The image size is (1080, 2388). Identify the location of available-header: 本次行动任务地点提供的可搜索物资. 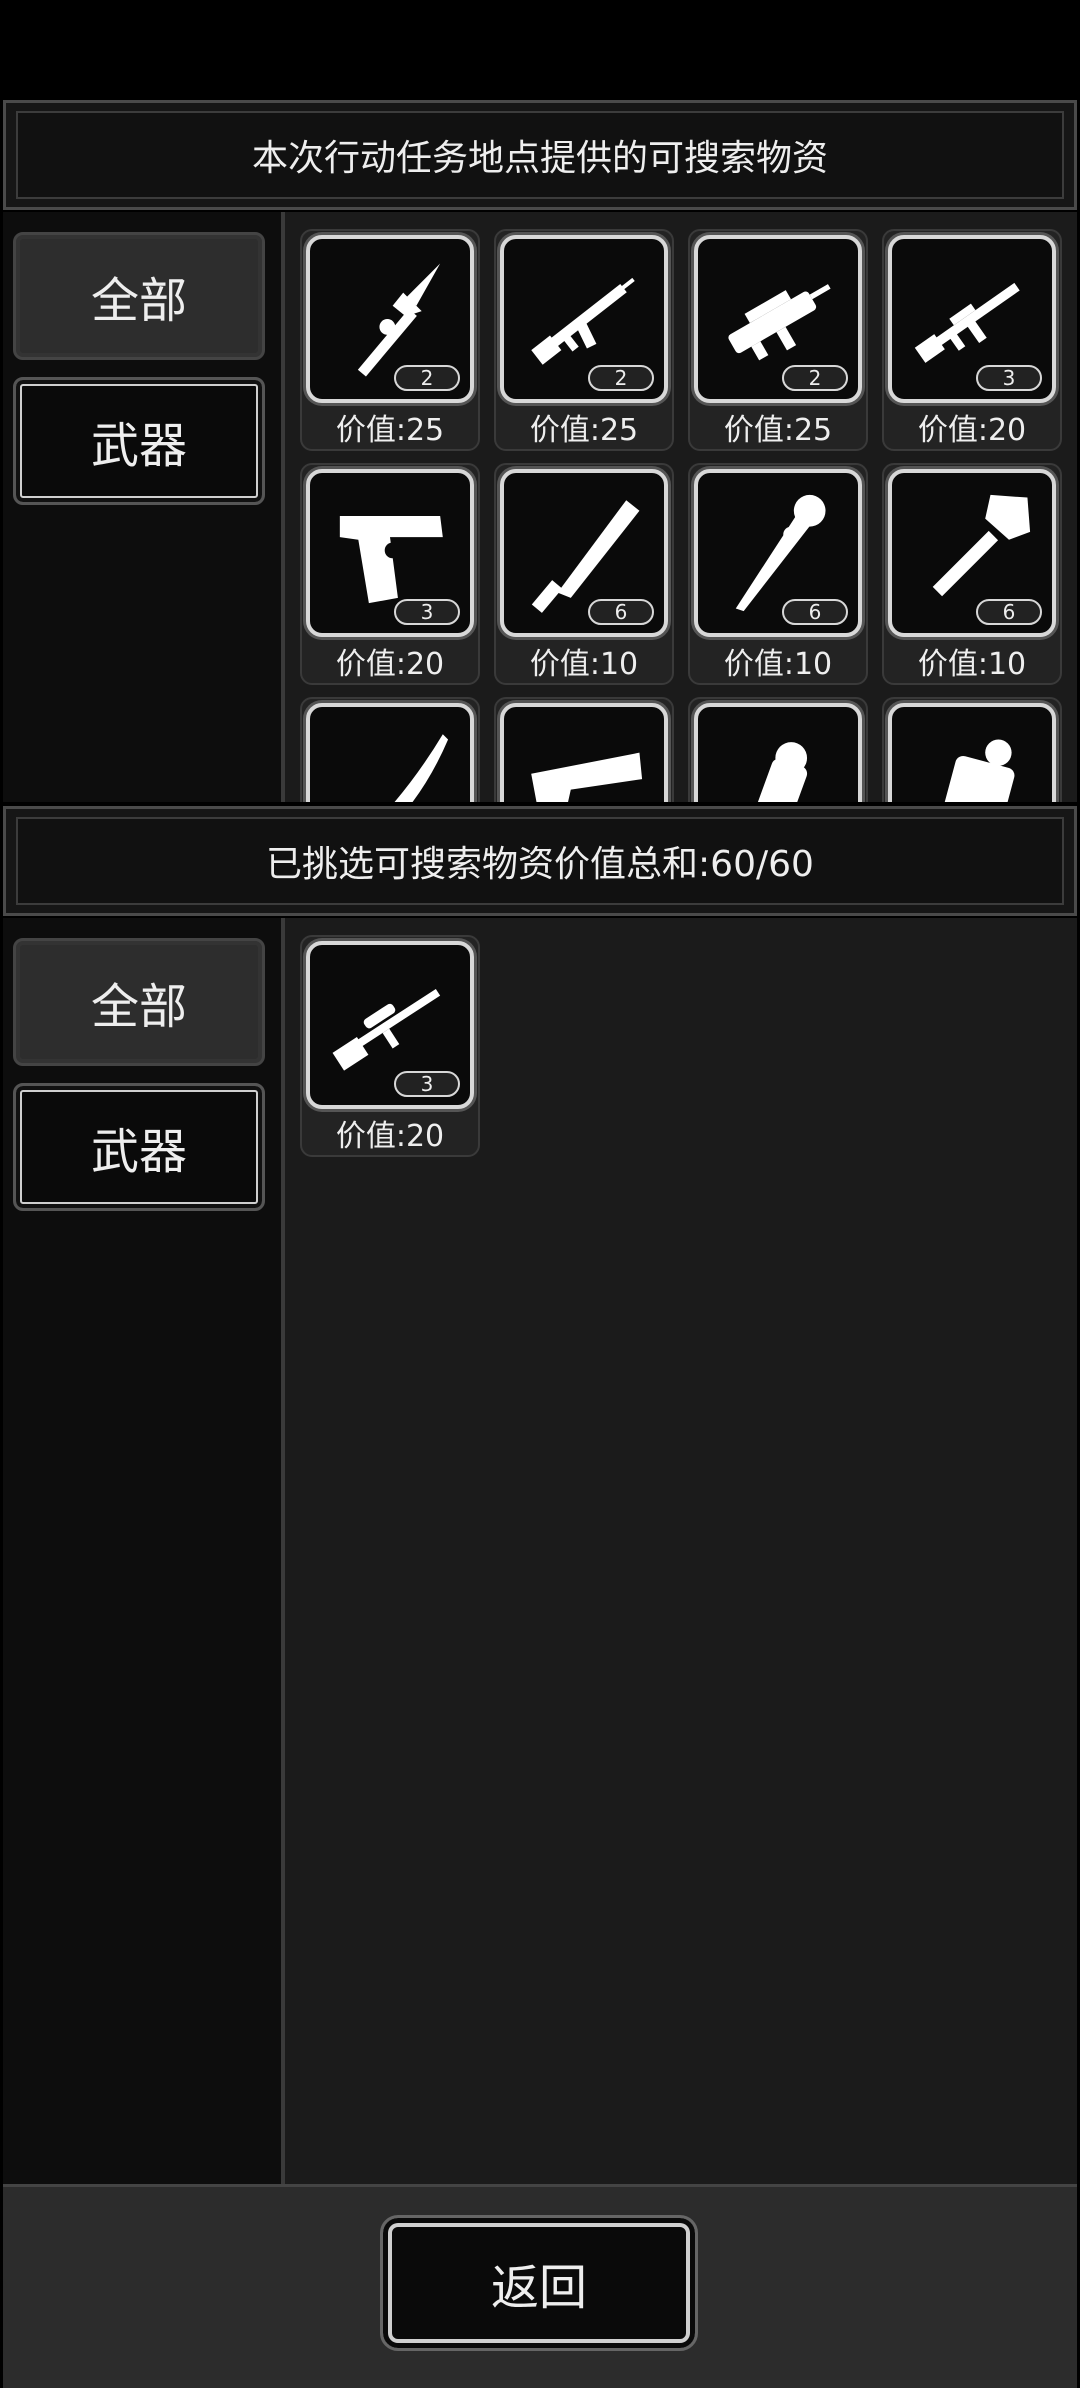
(540, 155).